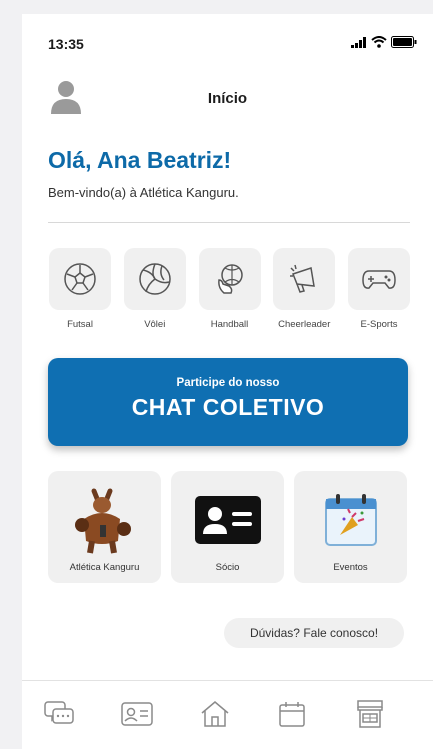 This screenshot has height=749, width=433. What do you see at coordinates (229, 222) in the screenshot?
I see `divider` at bounding box center [229, 222].